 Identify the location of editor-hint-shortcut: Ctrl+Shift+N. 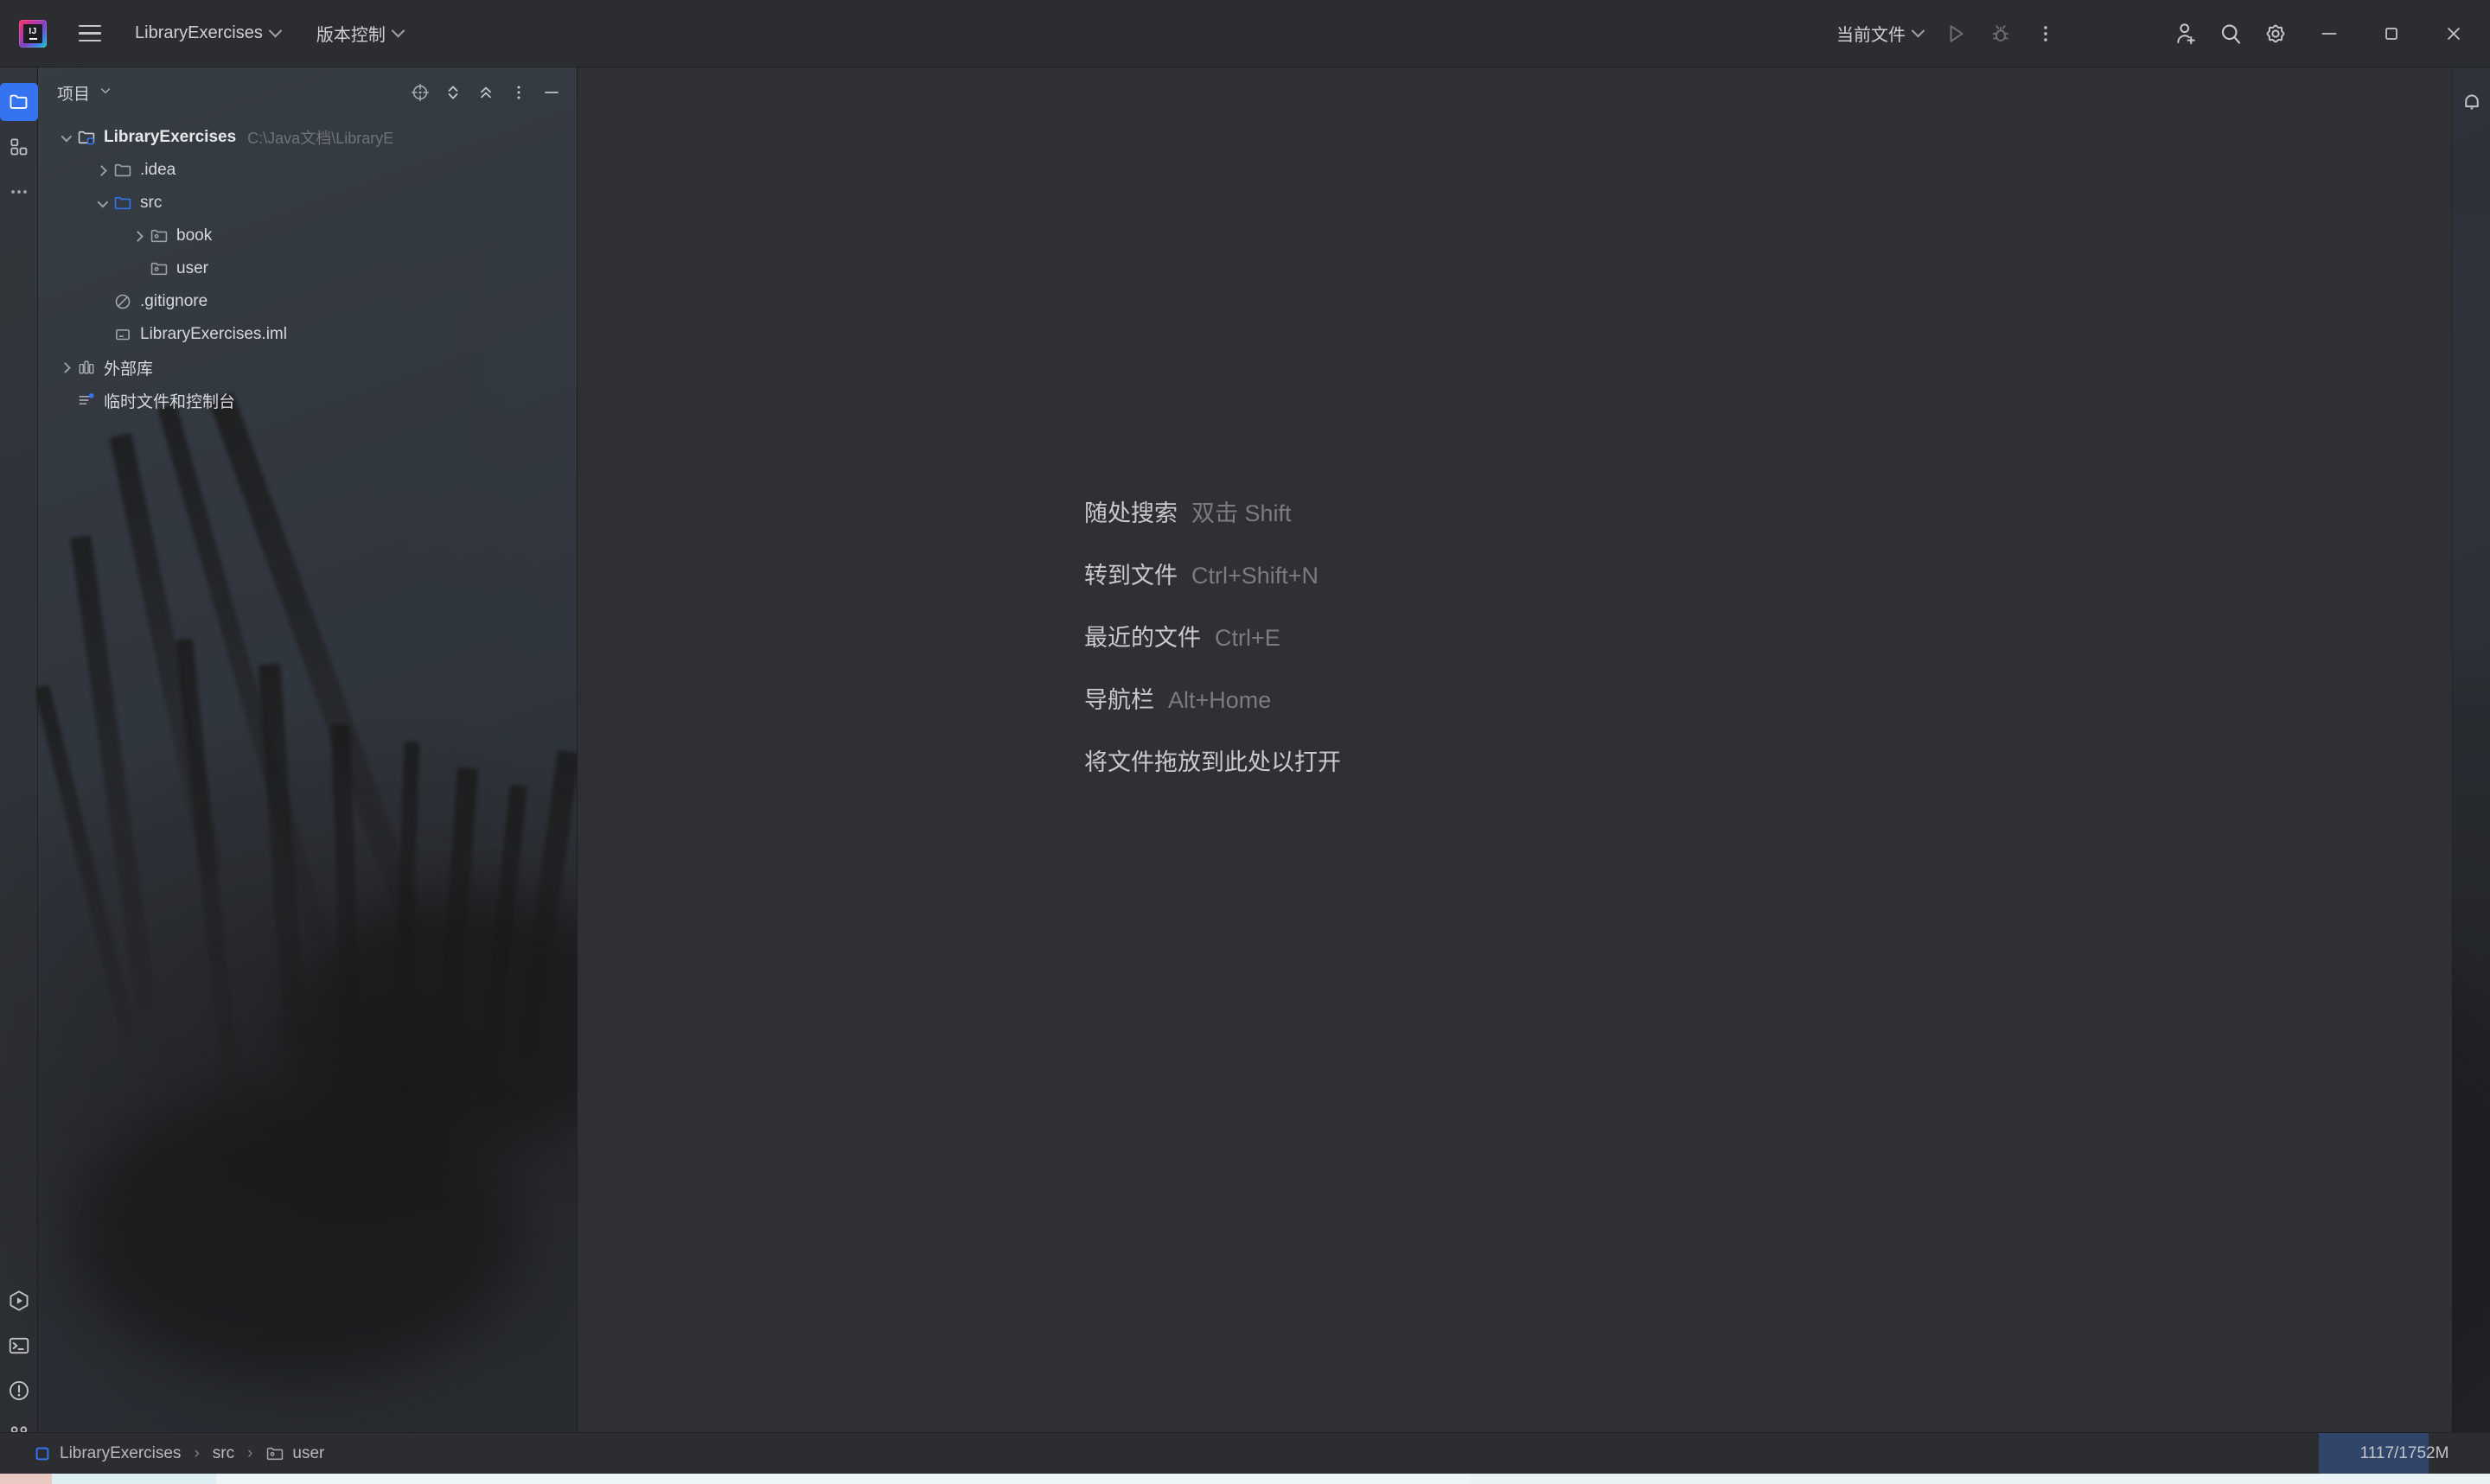
(1255, 576).